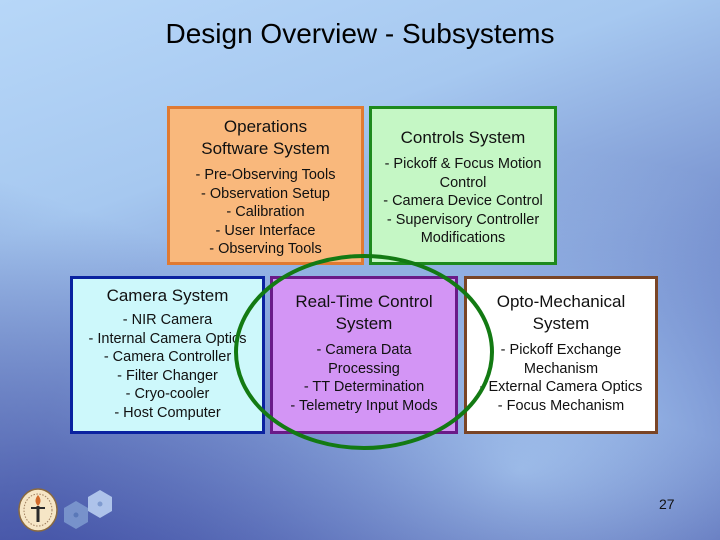 This screenshot has width=720, height=540. Describe the element at coordinates (667, 504) in the screenshot. I see `page-number: 27` at that location.